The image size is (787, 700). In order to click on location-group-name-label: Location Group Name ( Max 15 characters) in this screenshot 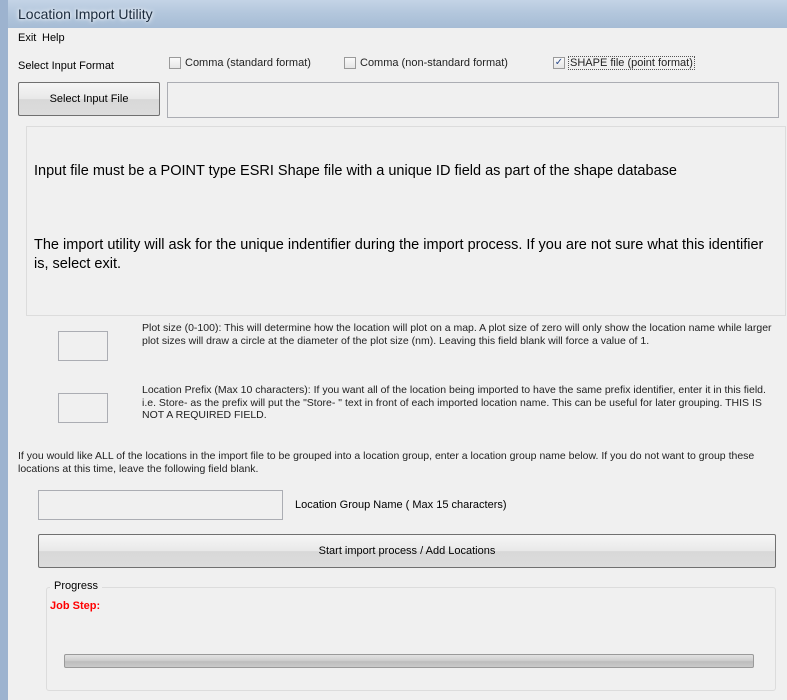, I will do `click(401, 505)`.